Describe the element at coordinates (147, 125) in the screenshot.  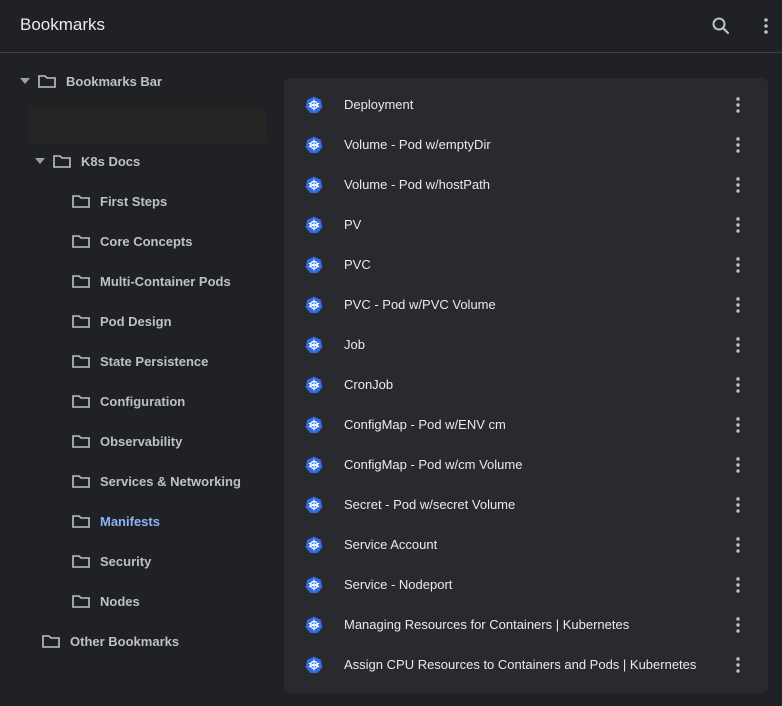
I see `drop-placeholder` at that location.